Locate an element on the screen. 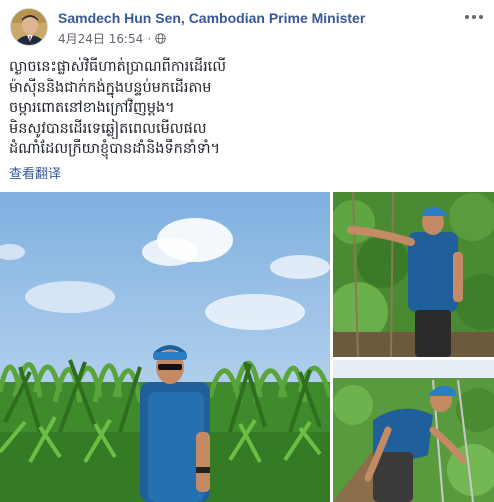 Image resolution: width=494 pixels, height=502 pixels. avatar is located at coordinates (29, 27).